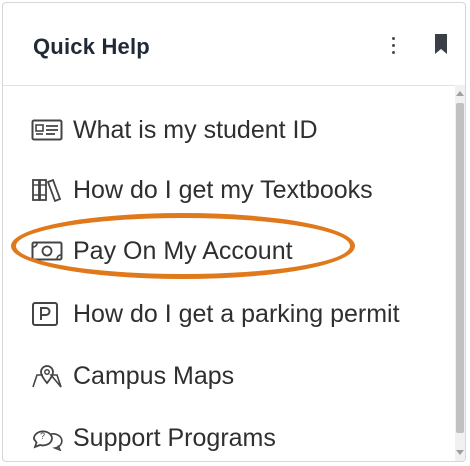 The image size is (470, 466). What do you see at coordinates (49, 376) in the screenshot?
I see `map-pin-icon` at bounding box center [49, 376].